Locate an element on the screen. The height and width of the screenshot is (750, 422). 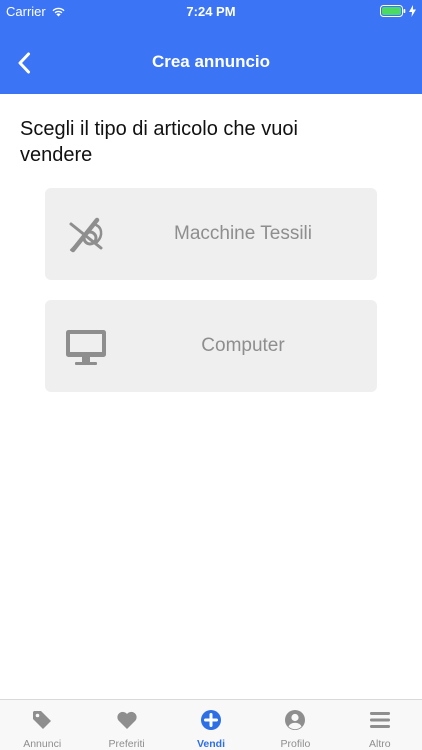
option-computer: Computer is located at coordinates (211, 346).